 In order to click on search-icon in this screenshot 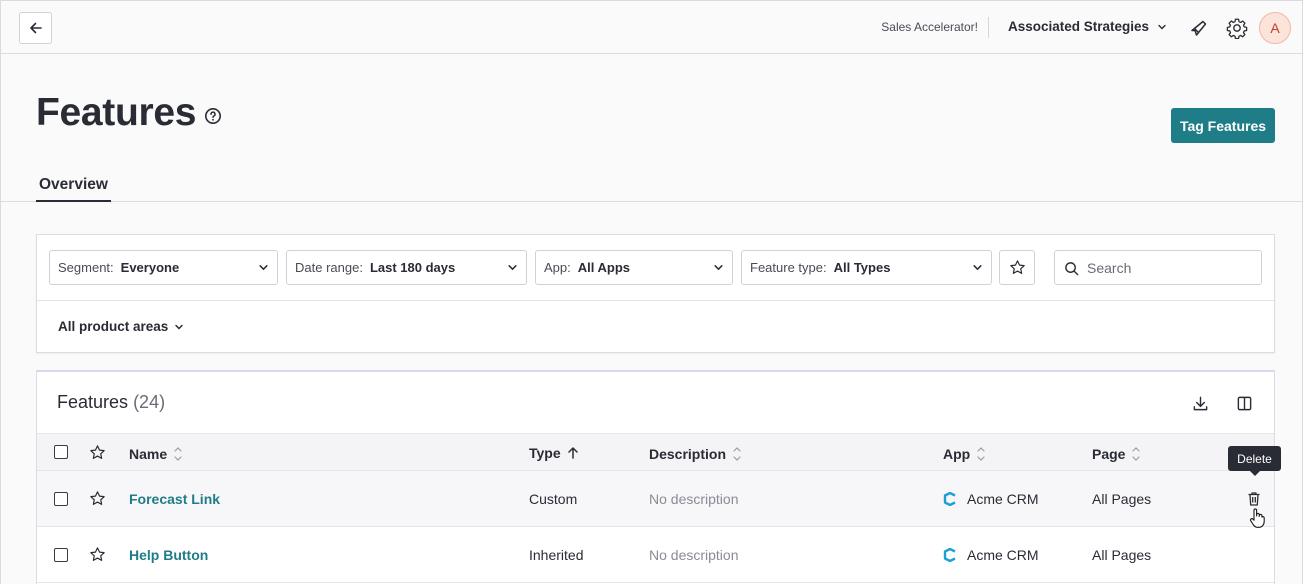, I will do `click(1072, 269)`.